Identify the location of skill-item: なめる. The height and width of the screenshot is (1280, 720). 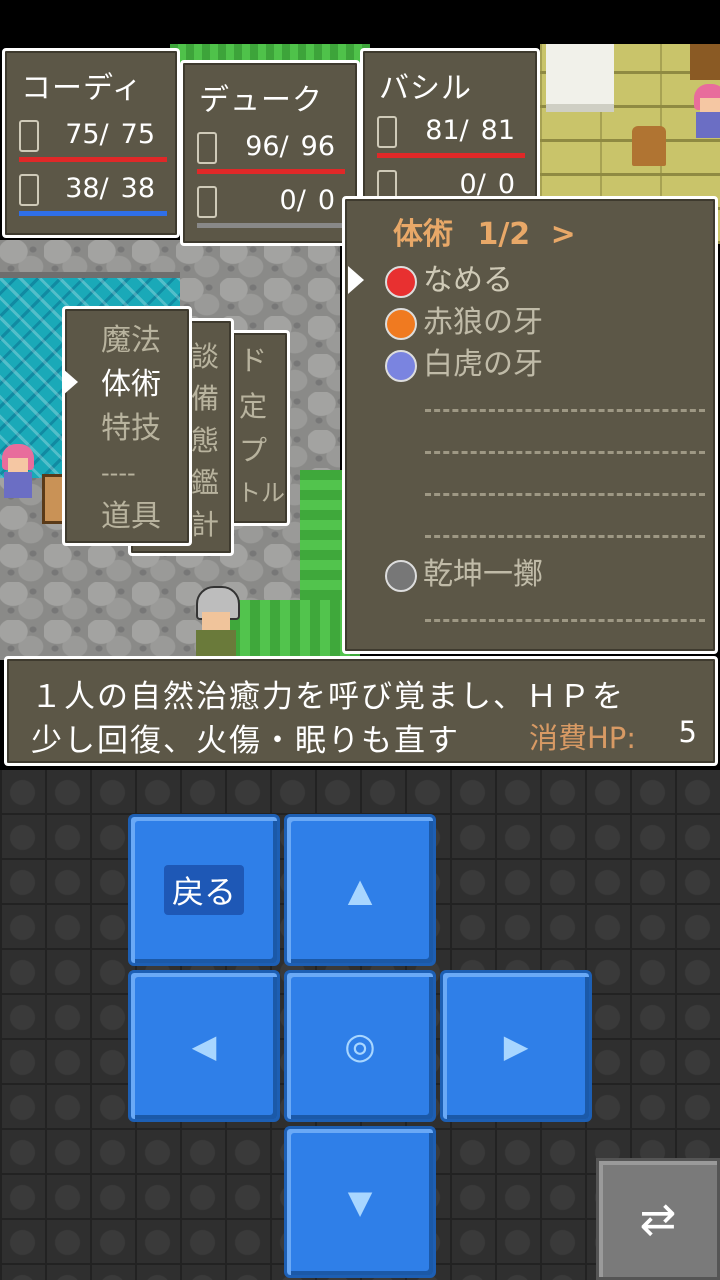
(449, 281).